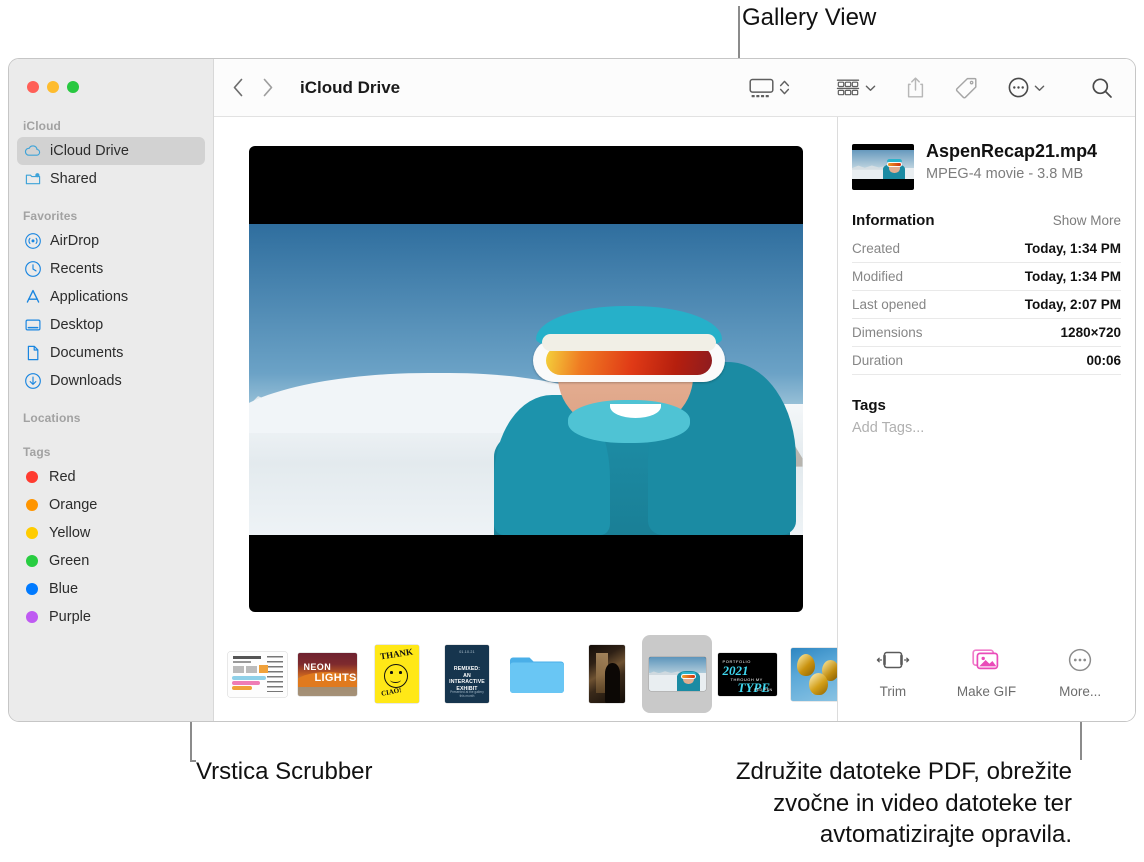  Describe the element at coordinates (32, 297) in the screenshot. I see `applications-icon` at that location.